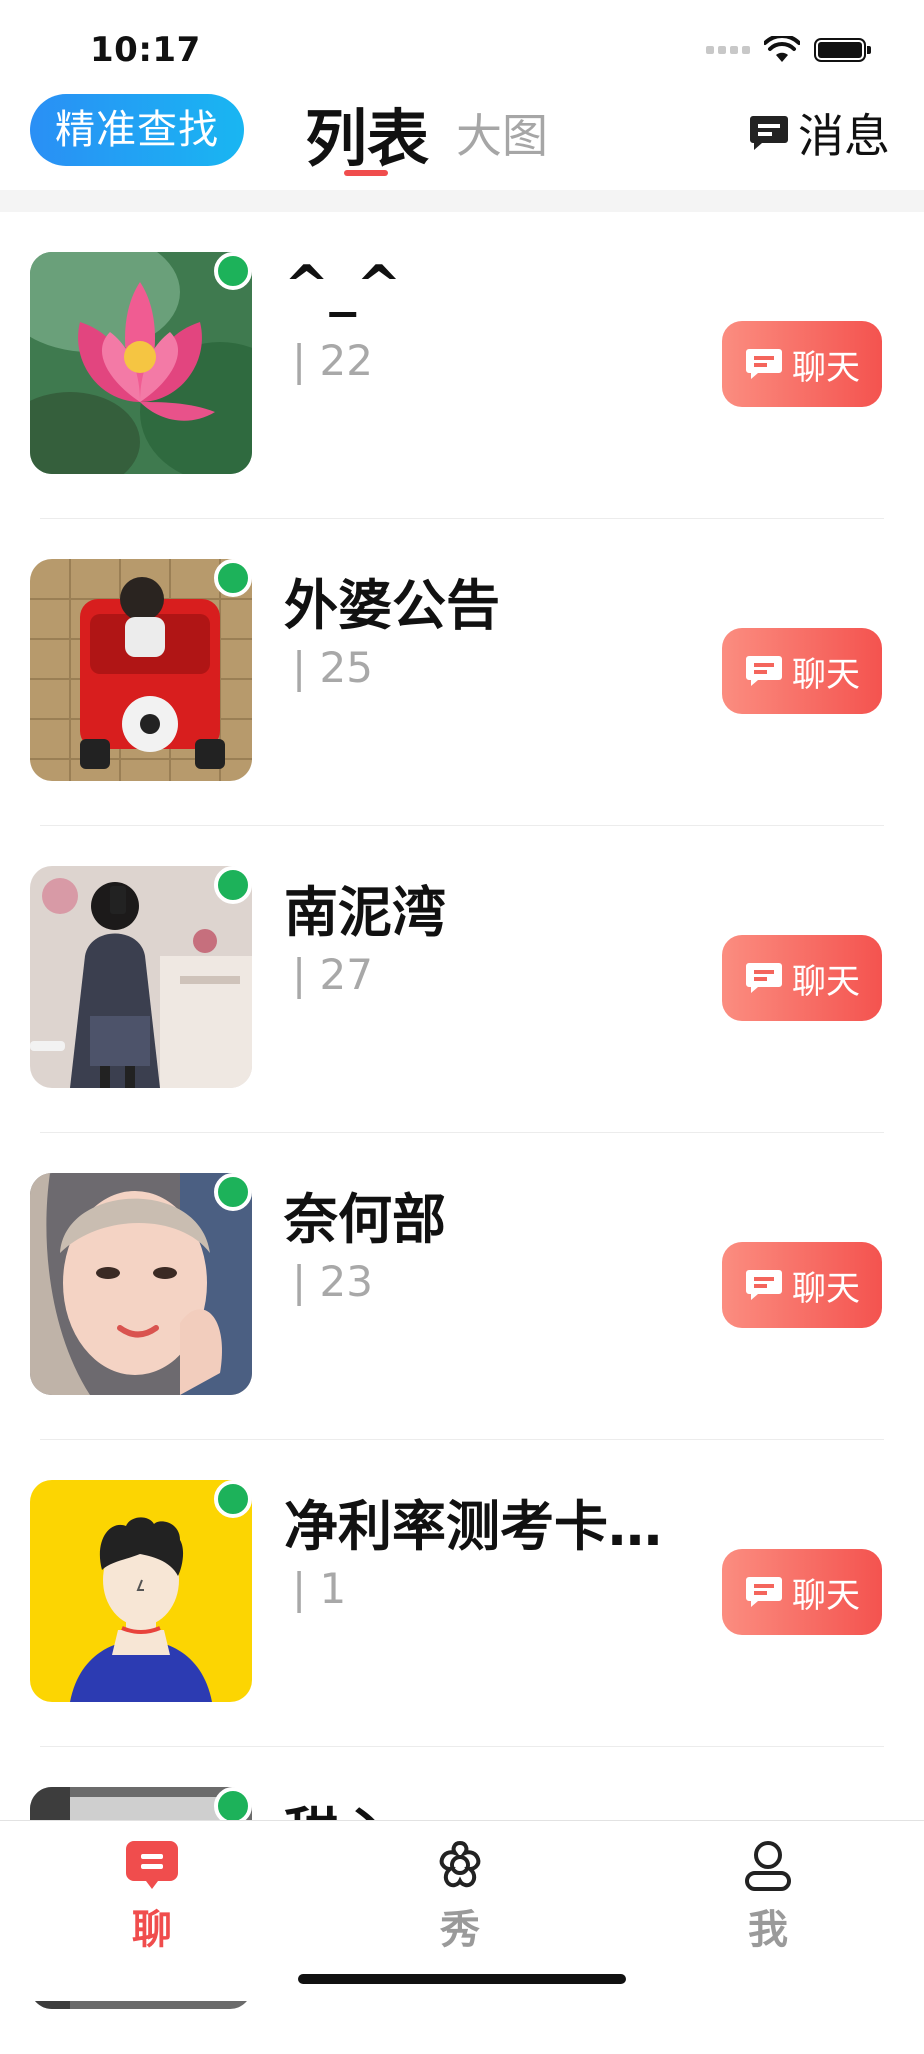 The image size is (924, 2054). I want to click on home-indicator, so click(462, 1979).